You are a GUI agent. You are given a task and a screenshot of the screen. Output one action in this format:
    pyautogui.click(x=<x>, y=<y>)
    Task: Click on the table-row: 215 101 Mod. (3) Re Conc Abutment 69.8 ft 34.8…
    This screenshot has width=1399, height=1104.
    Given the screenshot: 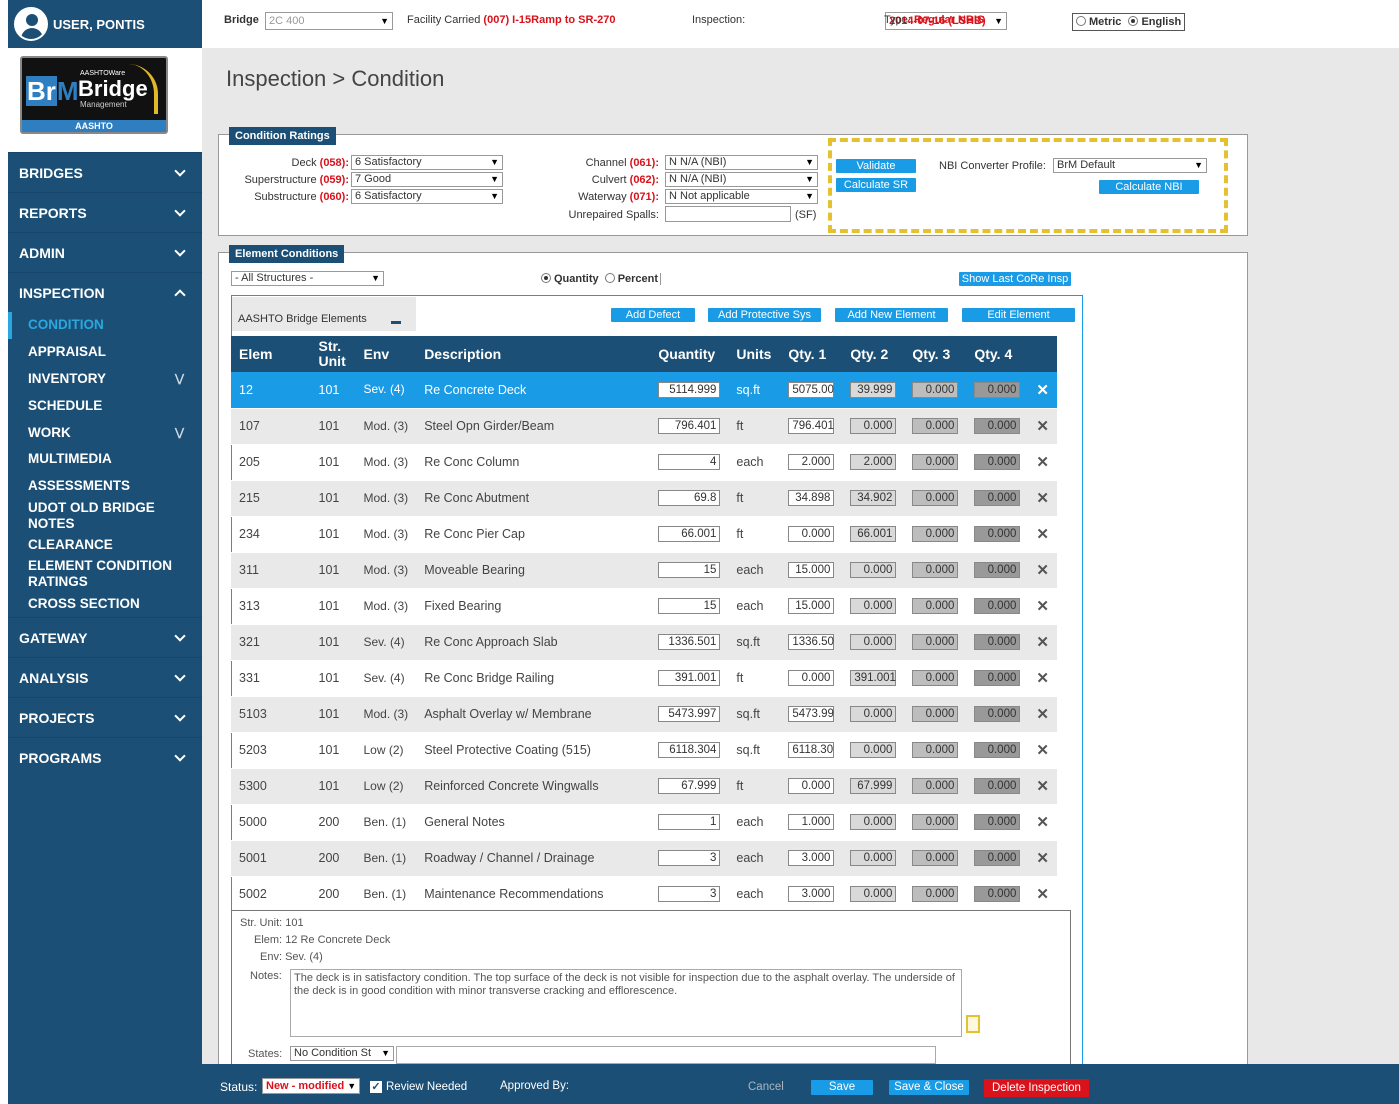 What is the action you would take?
    pyautogui.click(x=644, y=498)
    